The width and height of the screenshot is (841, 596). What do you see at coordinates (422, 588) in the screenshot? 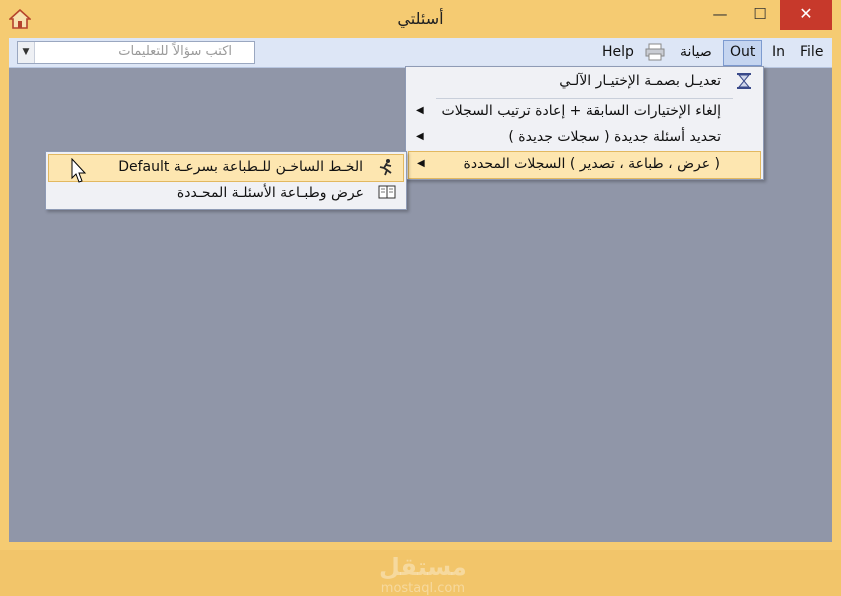
I see `watermark-url: mostaql.com` at bounding box center [422, 588].